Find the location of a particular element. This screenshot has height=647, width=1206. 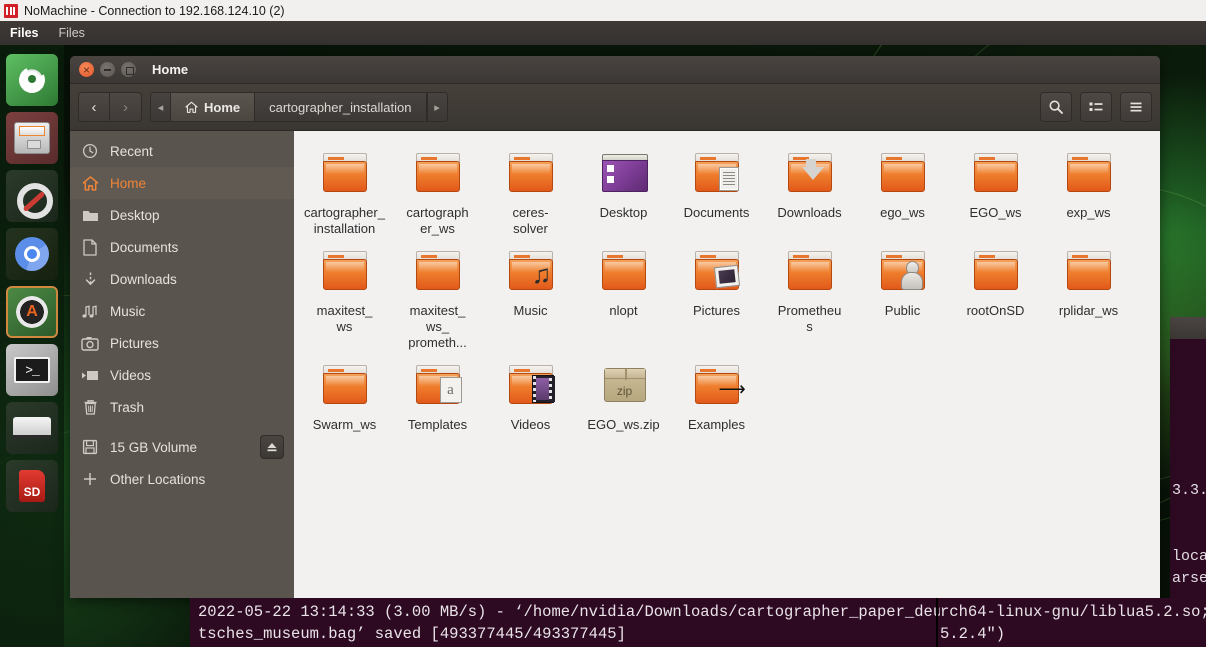

breadcrumb-scroll-right: ▸ is located at coordinates (436, 107).